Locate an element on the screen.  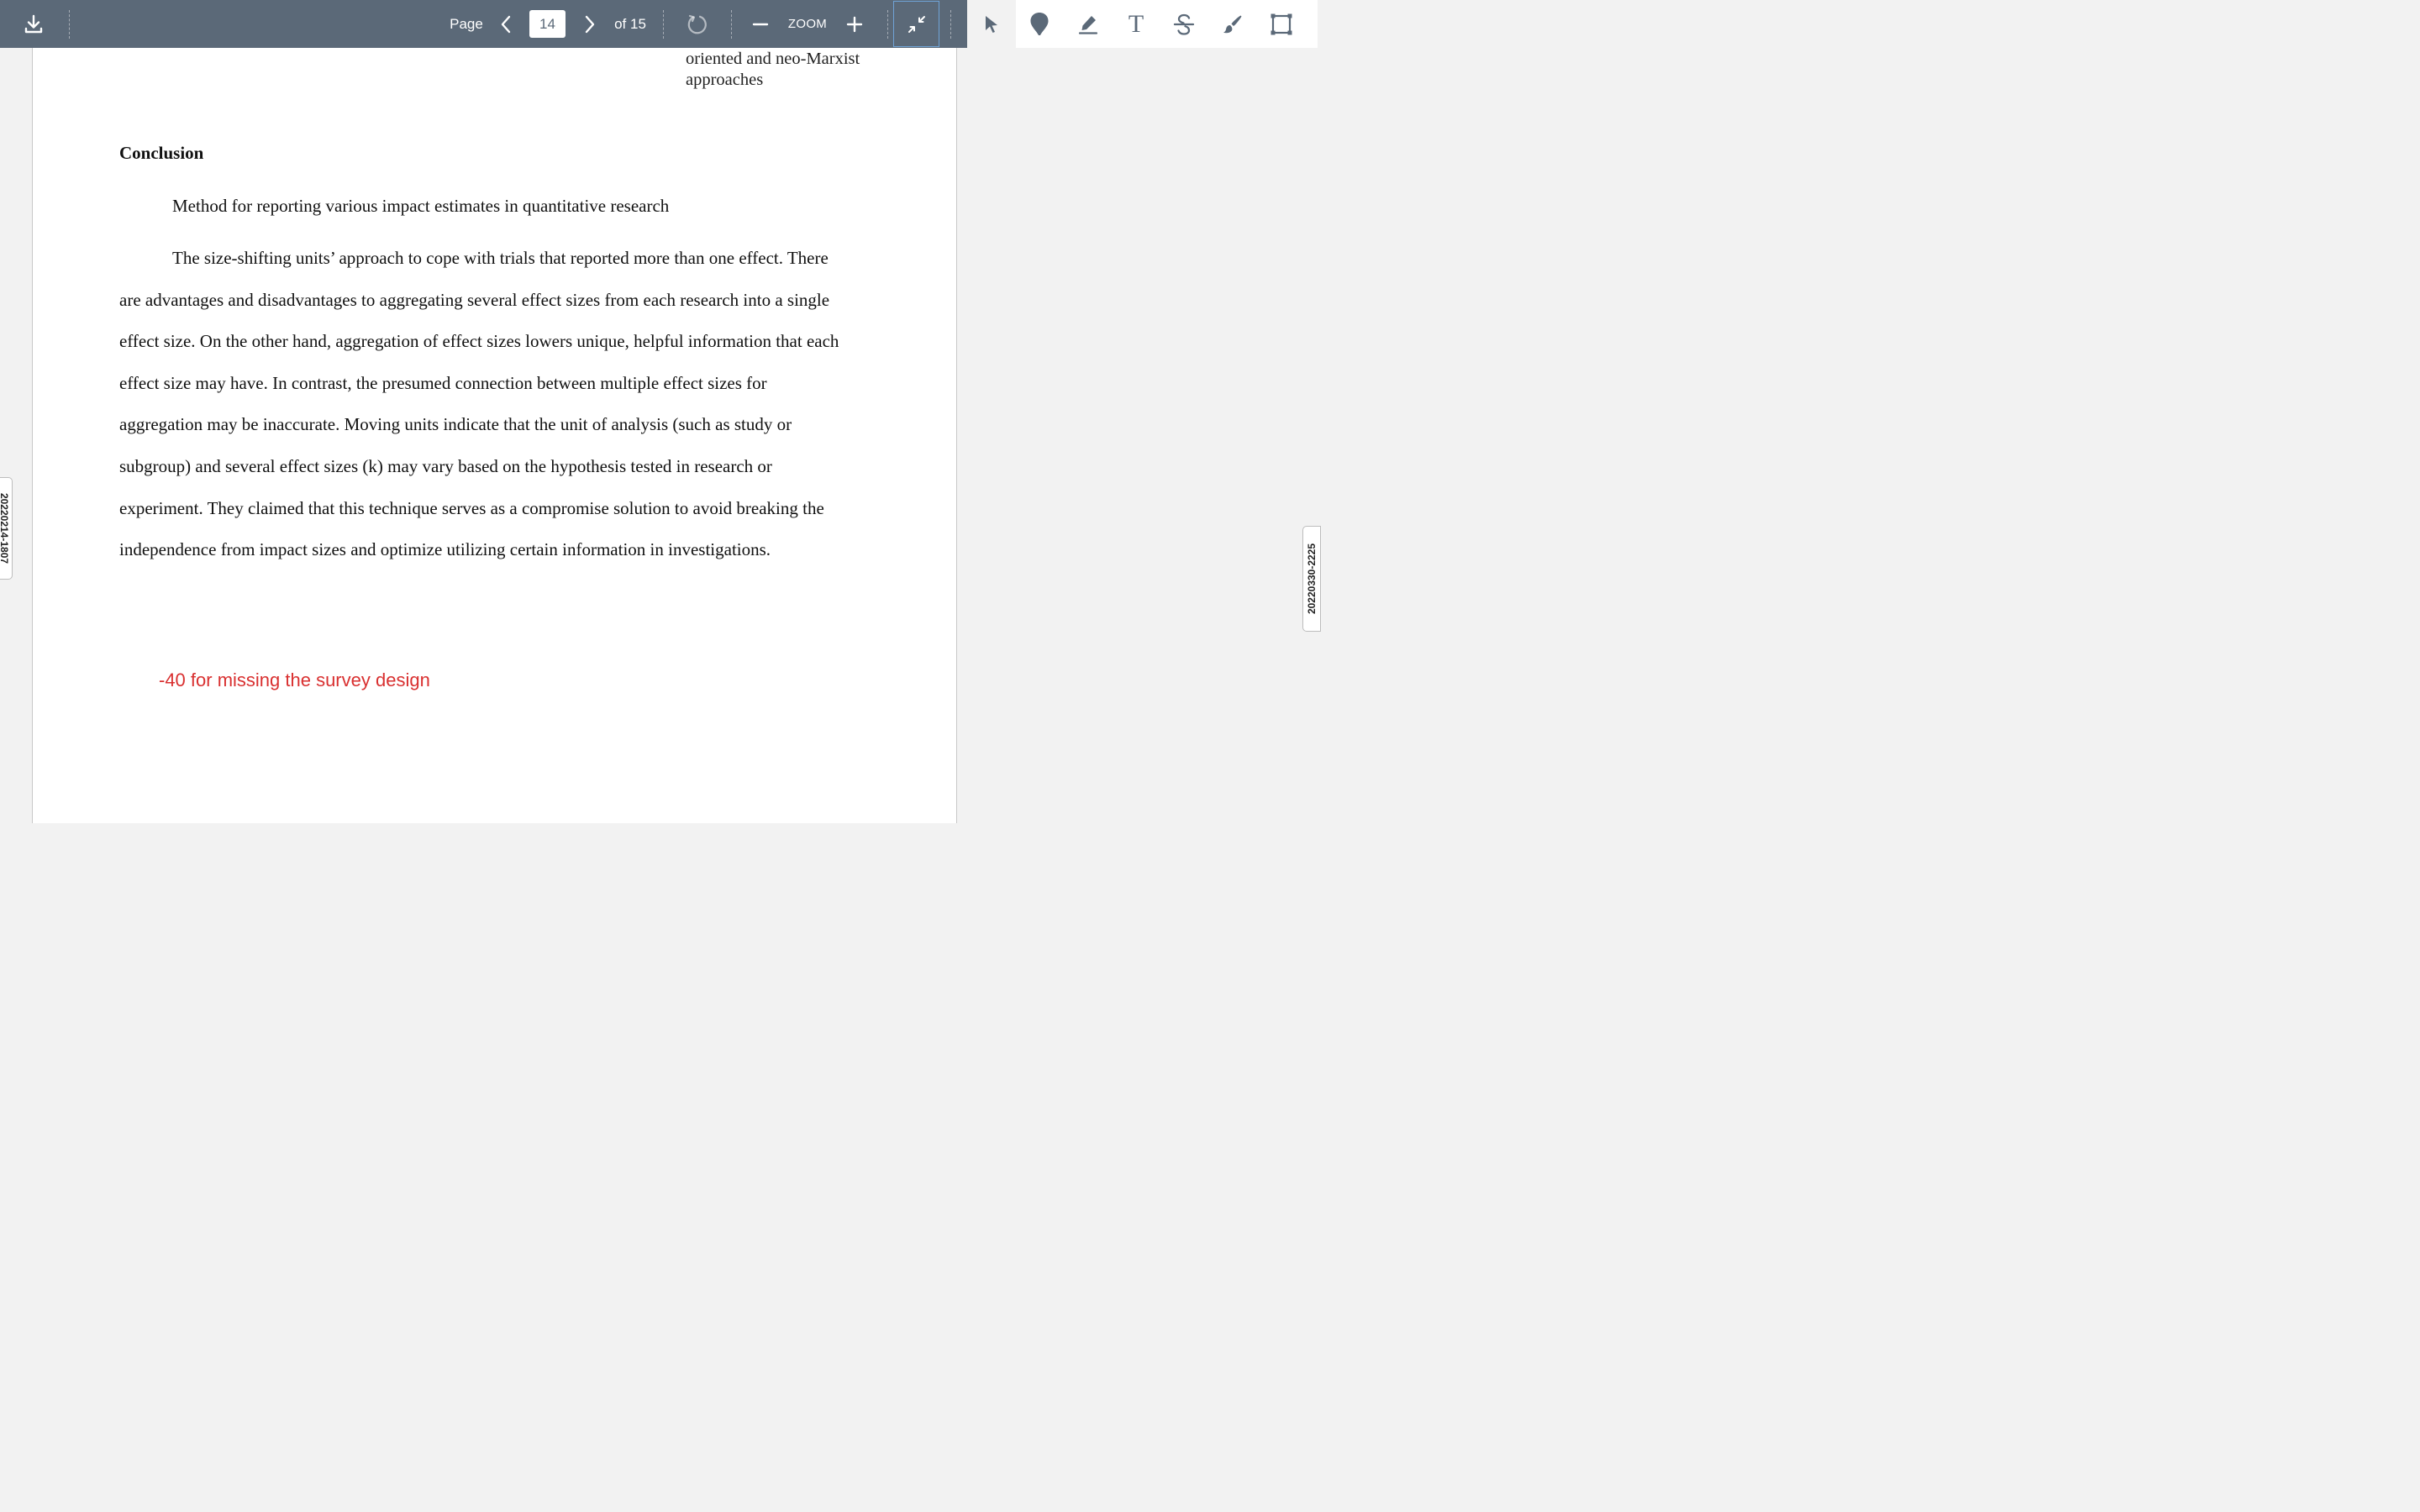
select-tool-button is located at coordinates (992, 24).